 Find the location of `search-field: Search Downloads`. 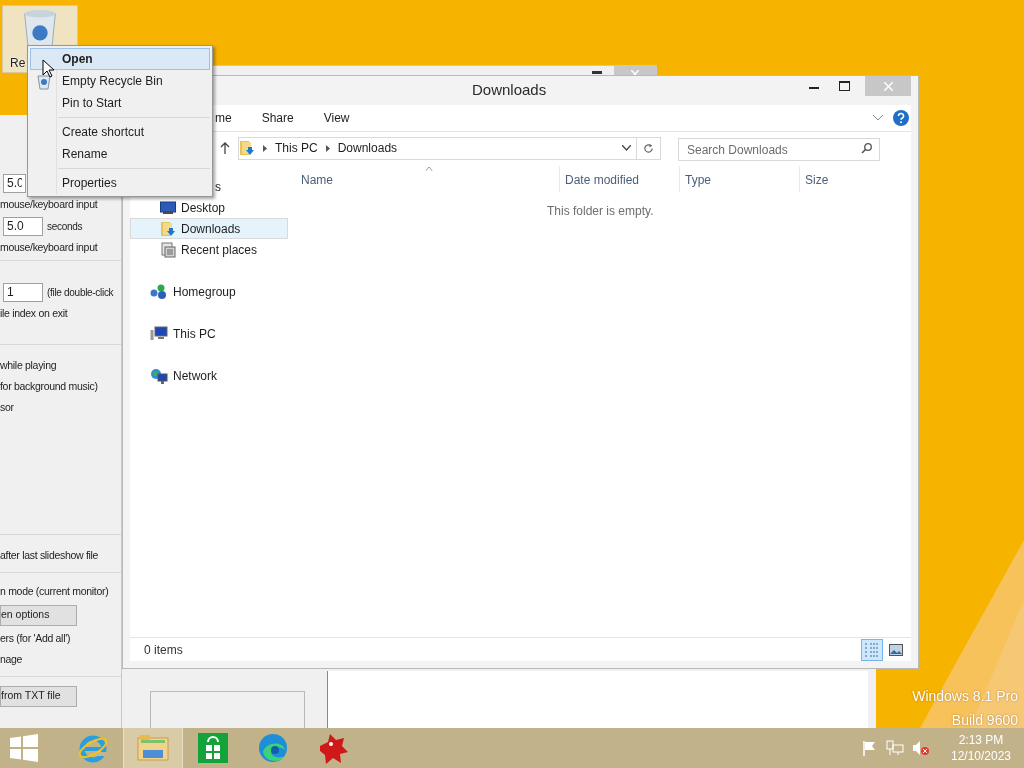

search-field: Search Downloads is located at coordinates (779, 149).